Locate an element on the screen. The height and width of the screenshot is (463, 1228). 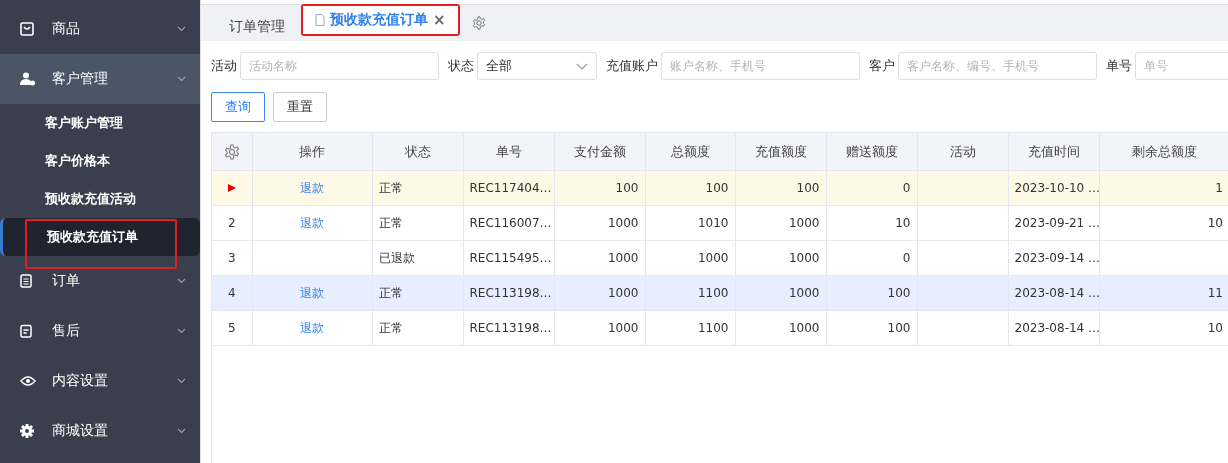
table-row: 4 退款 正常 REC113198… 1000 1100 1000 100 2023-08-14 … 11 is located at coordinates (720, 293).